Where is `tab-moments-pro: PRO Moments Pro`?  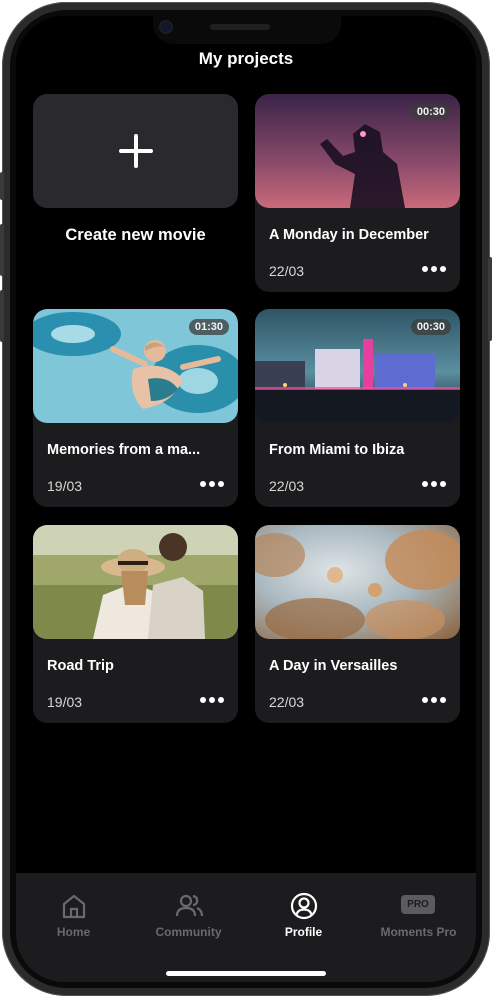
tab-moments-pro: PRO Moments Pro is located at coordinates (418, 913).